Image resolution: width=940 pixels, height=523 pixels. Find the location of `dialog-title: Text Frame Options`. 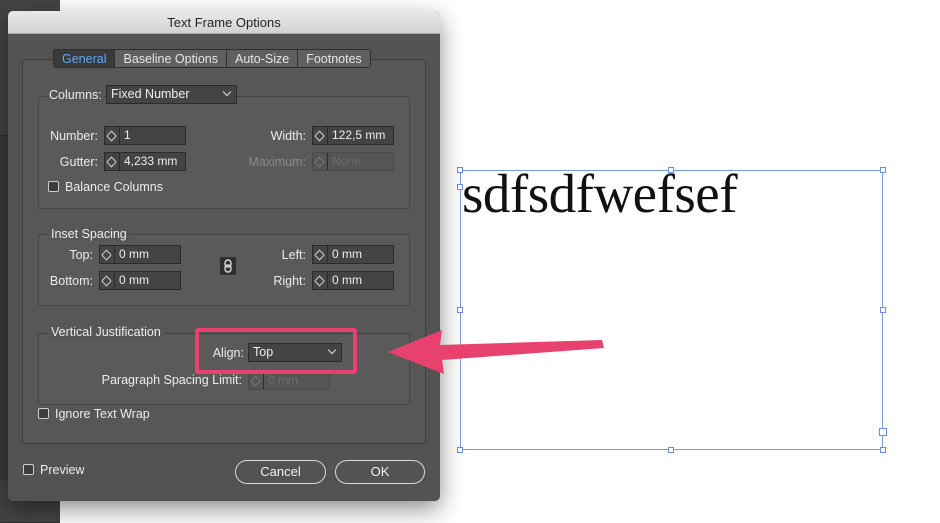

dialog-title: Text Frame Options is located at coordinates (224, 22).